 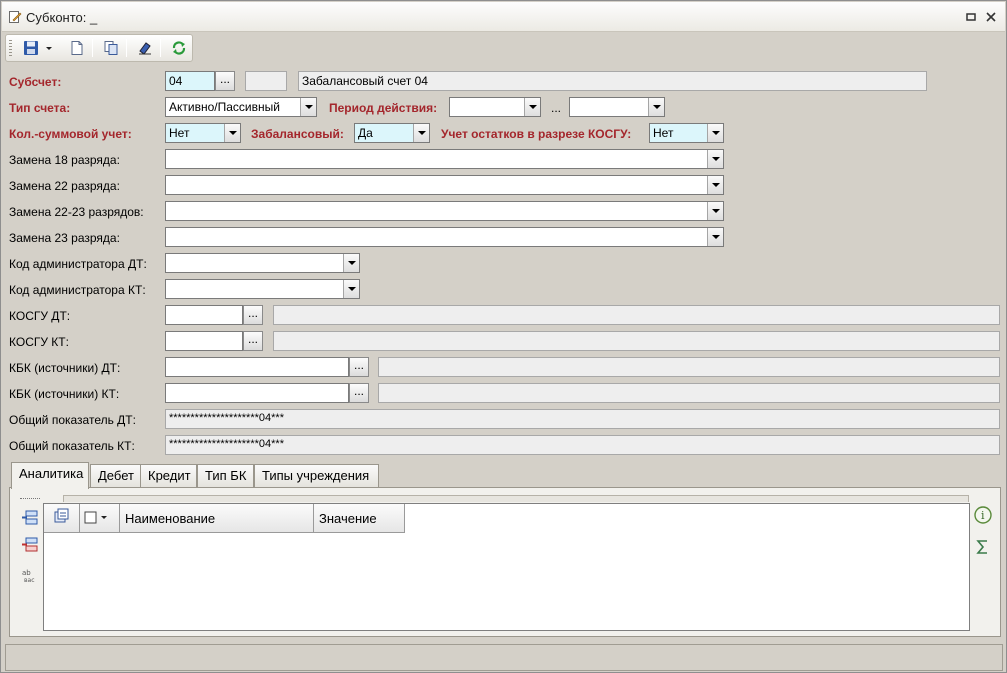 I want to click on save-icon, so click(x=31, y=48).